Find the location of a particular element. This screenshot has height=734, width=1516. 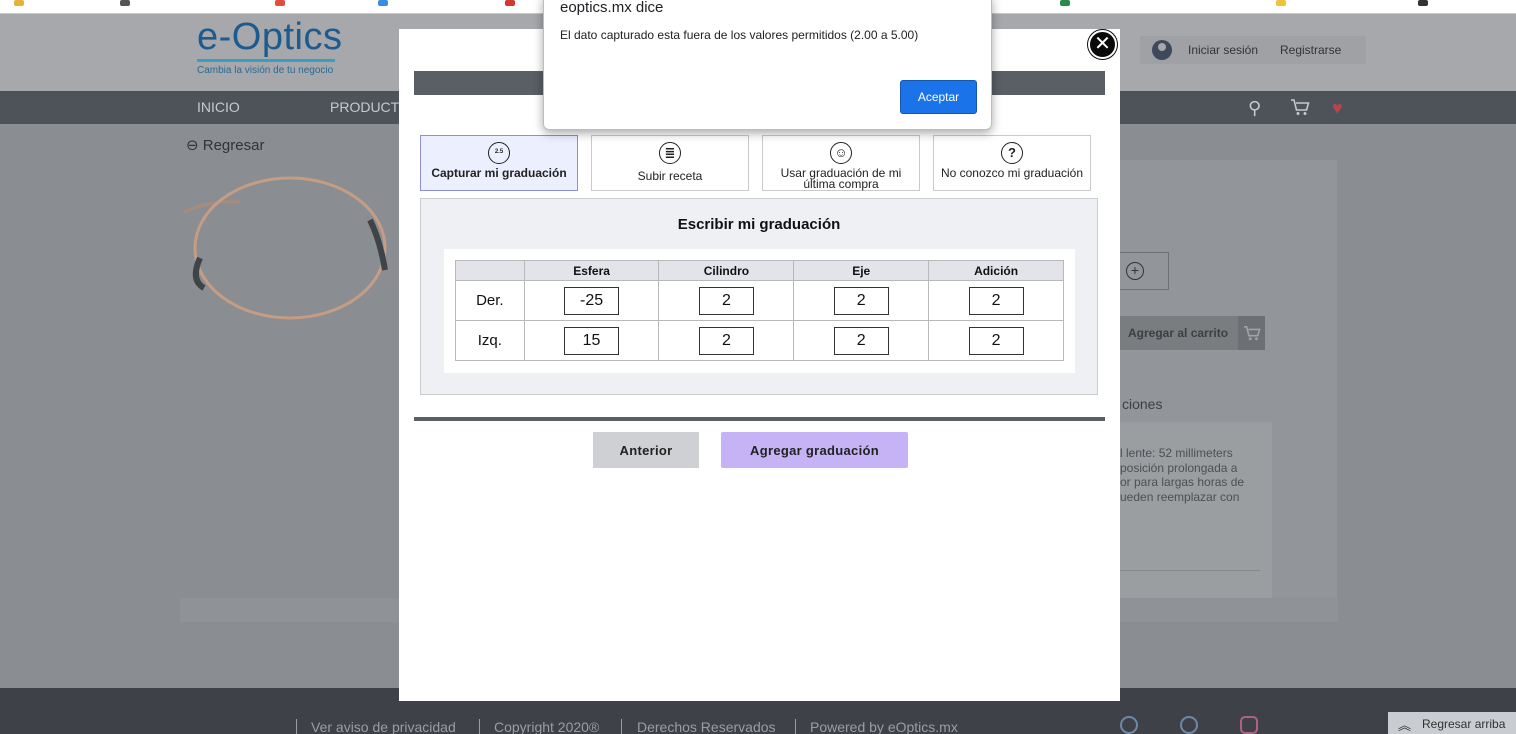

table-header-row: Esfera Cilindro Eje Adición is located at coordinates (759, 270).